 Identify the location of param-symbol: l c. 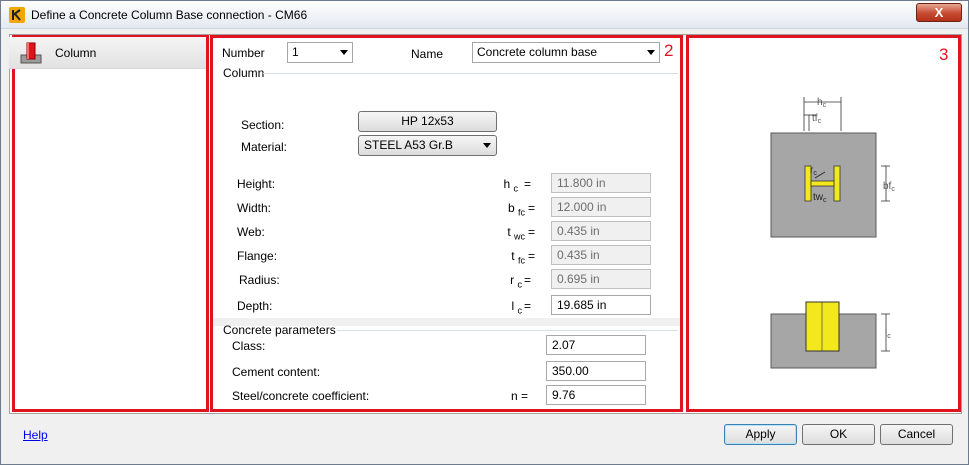
(516, 307).